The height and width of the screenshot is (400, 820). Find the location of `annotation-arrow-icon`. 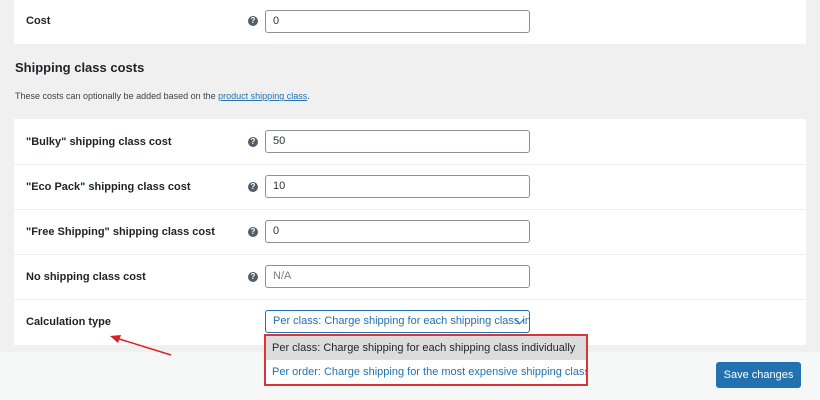

annotation-arrow-icon is located at coordinates (141, 345).